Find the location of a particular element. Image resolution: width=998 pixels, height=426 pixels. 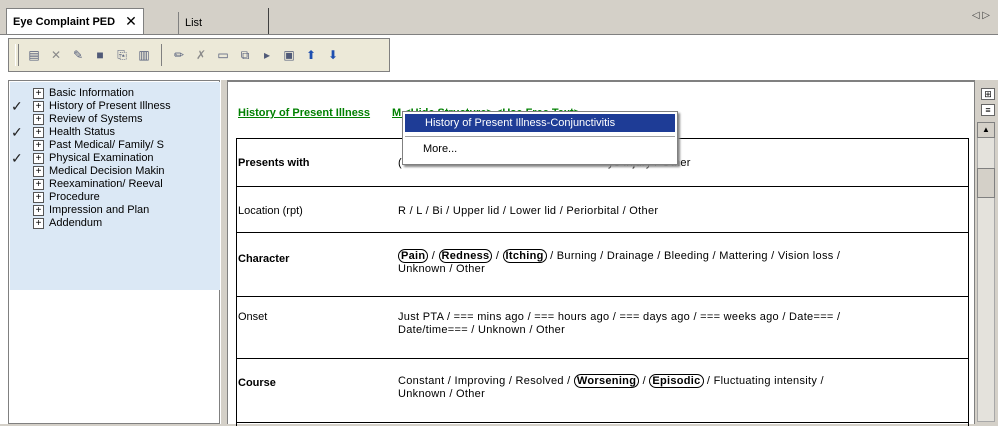

tree-item: ✓ + Health Status is located at coordinates (114, 132).